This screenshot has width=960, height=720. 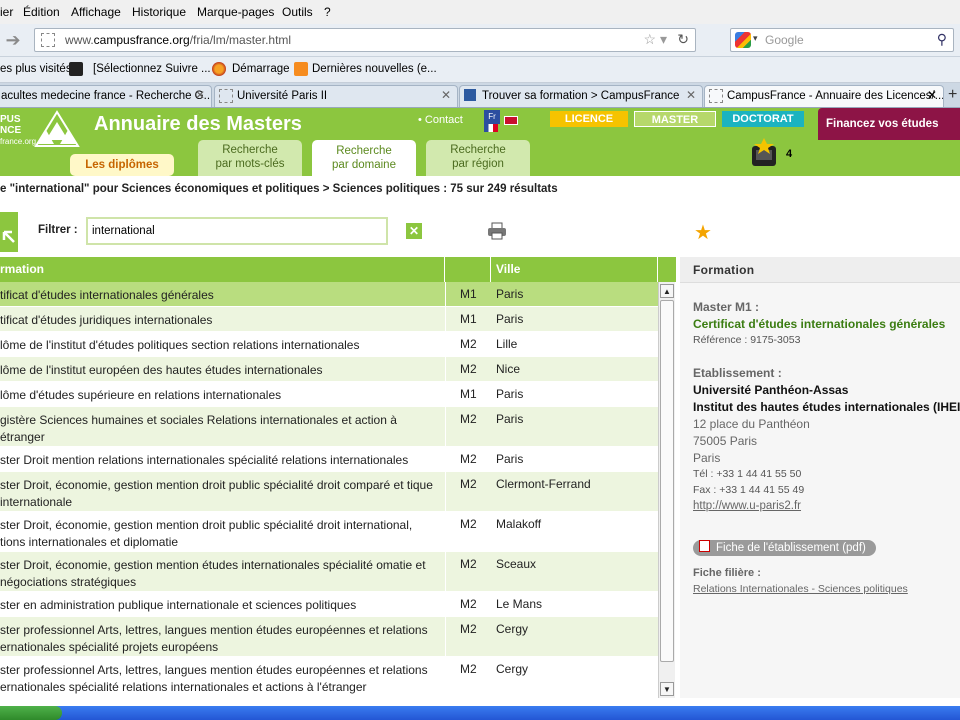 What do you see at coordinates (48, 40) in the screenshot?
I see `site-identity-icon` at bounding box center [48, 40].